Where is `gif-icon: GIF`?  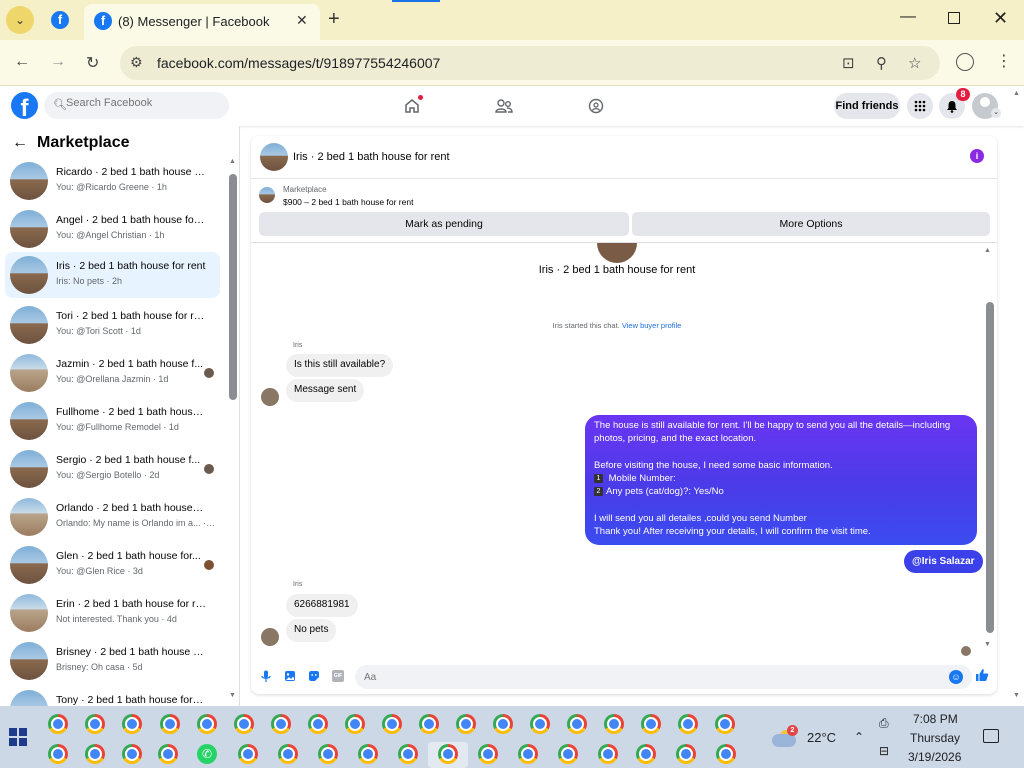 gif-icon: GIF is located at coordinates (338, 676).